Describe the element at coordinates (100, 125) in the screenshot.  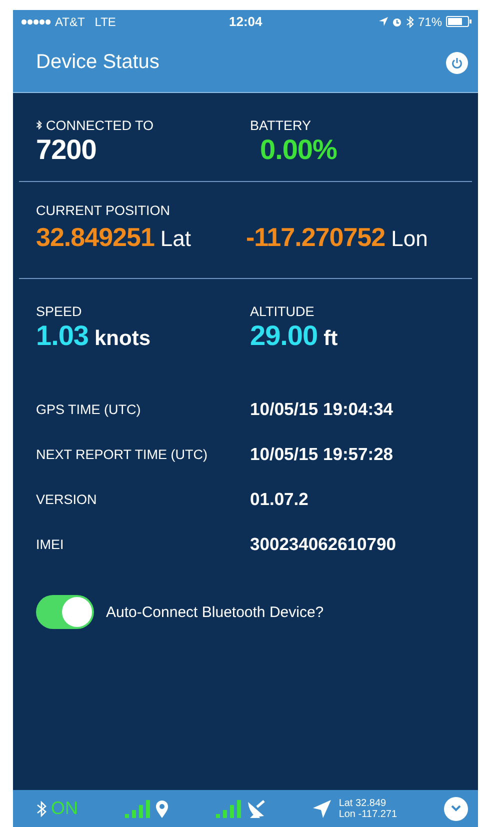
I see `field-label: CONNECTED TO` at that location.